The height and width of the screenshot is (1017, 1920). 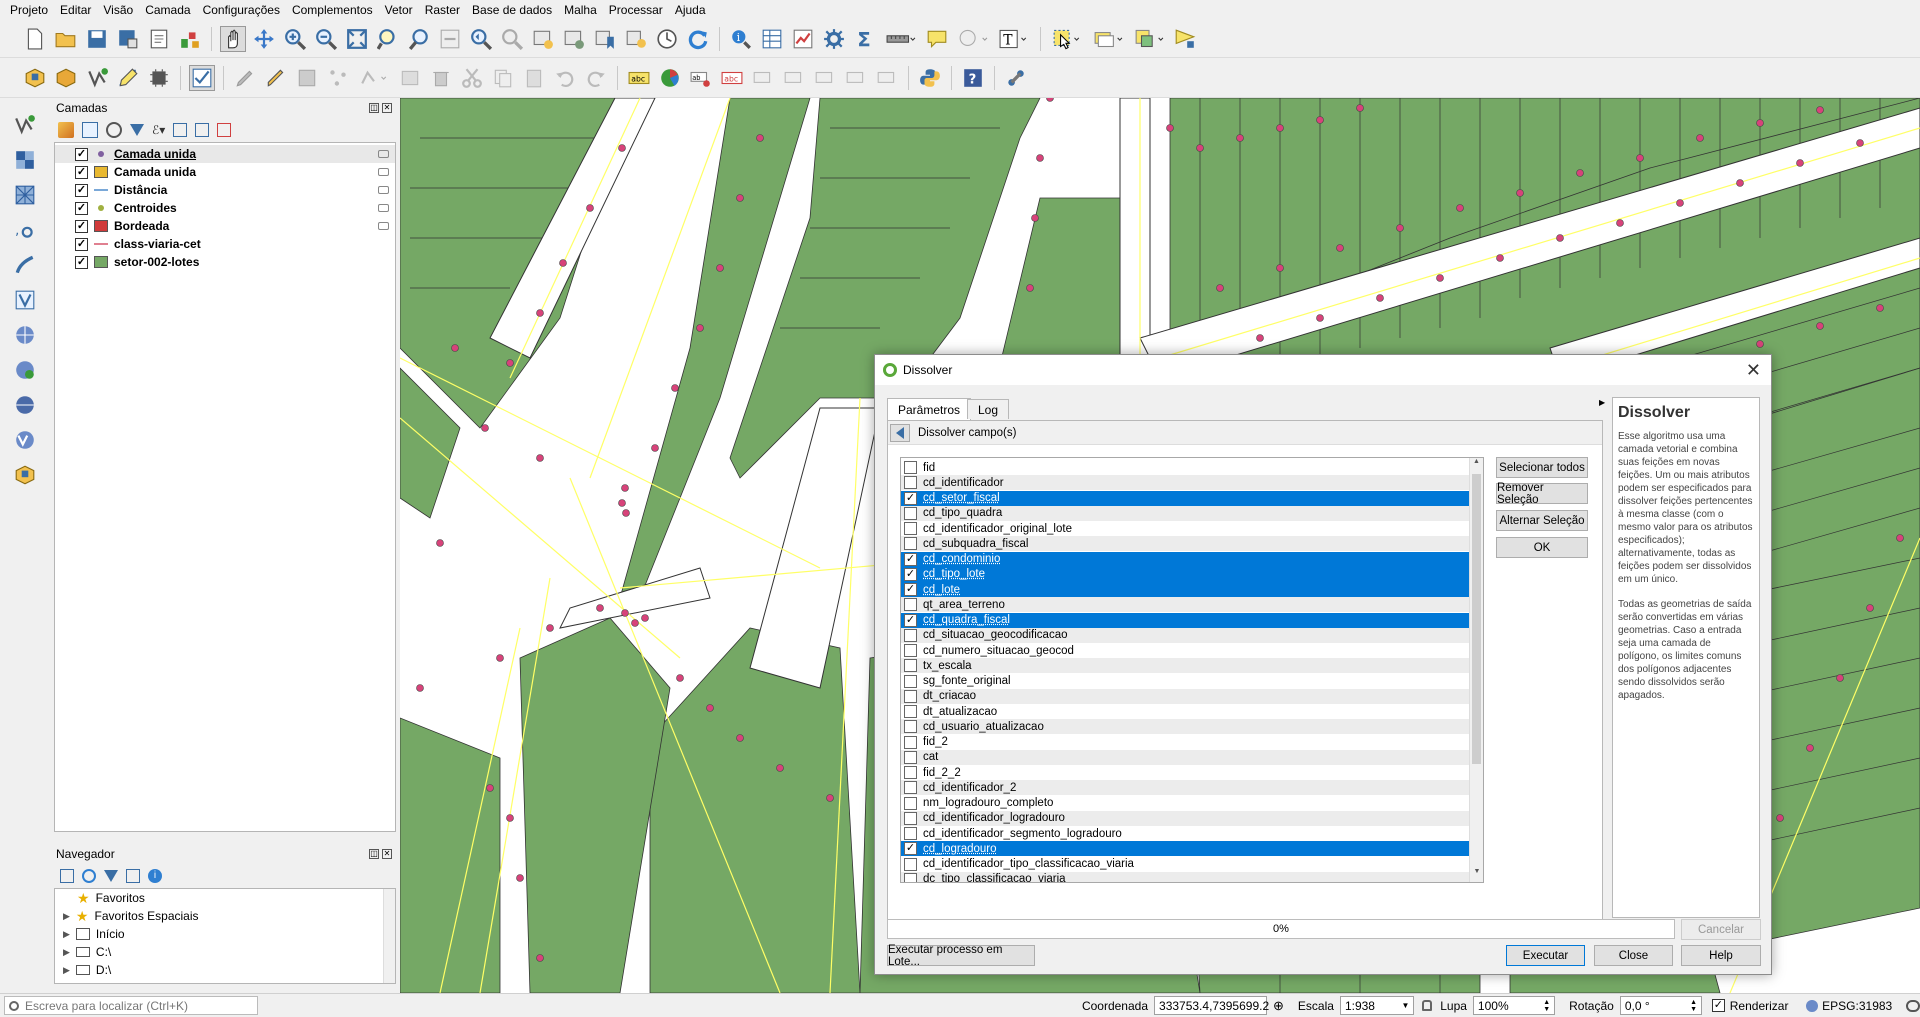 I want to click on zoom-native-icon, so click(x=450, y=39).